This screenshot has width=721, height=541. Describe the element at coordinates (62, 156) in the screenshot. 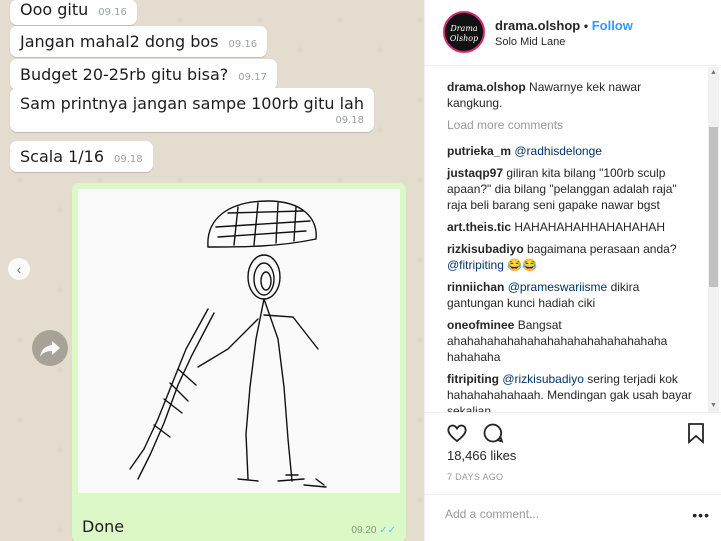

I see `message-text: Scala 1/16` at that location.